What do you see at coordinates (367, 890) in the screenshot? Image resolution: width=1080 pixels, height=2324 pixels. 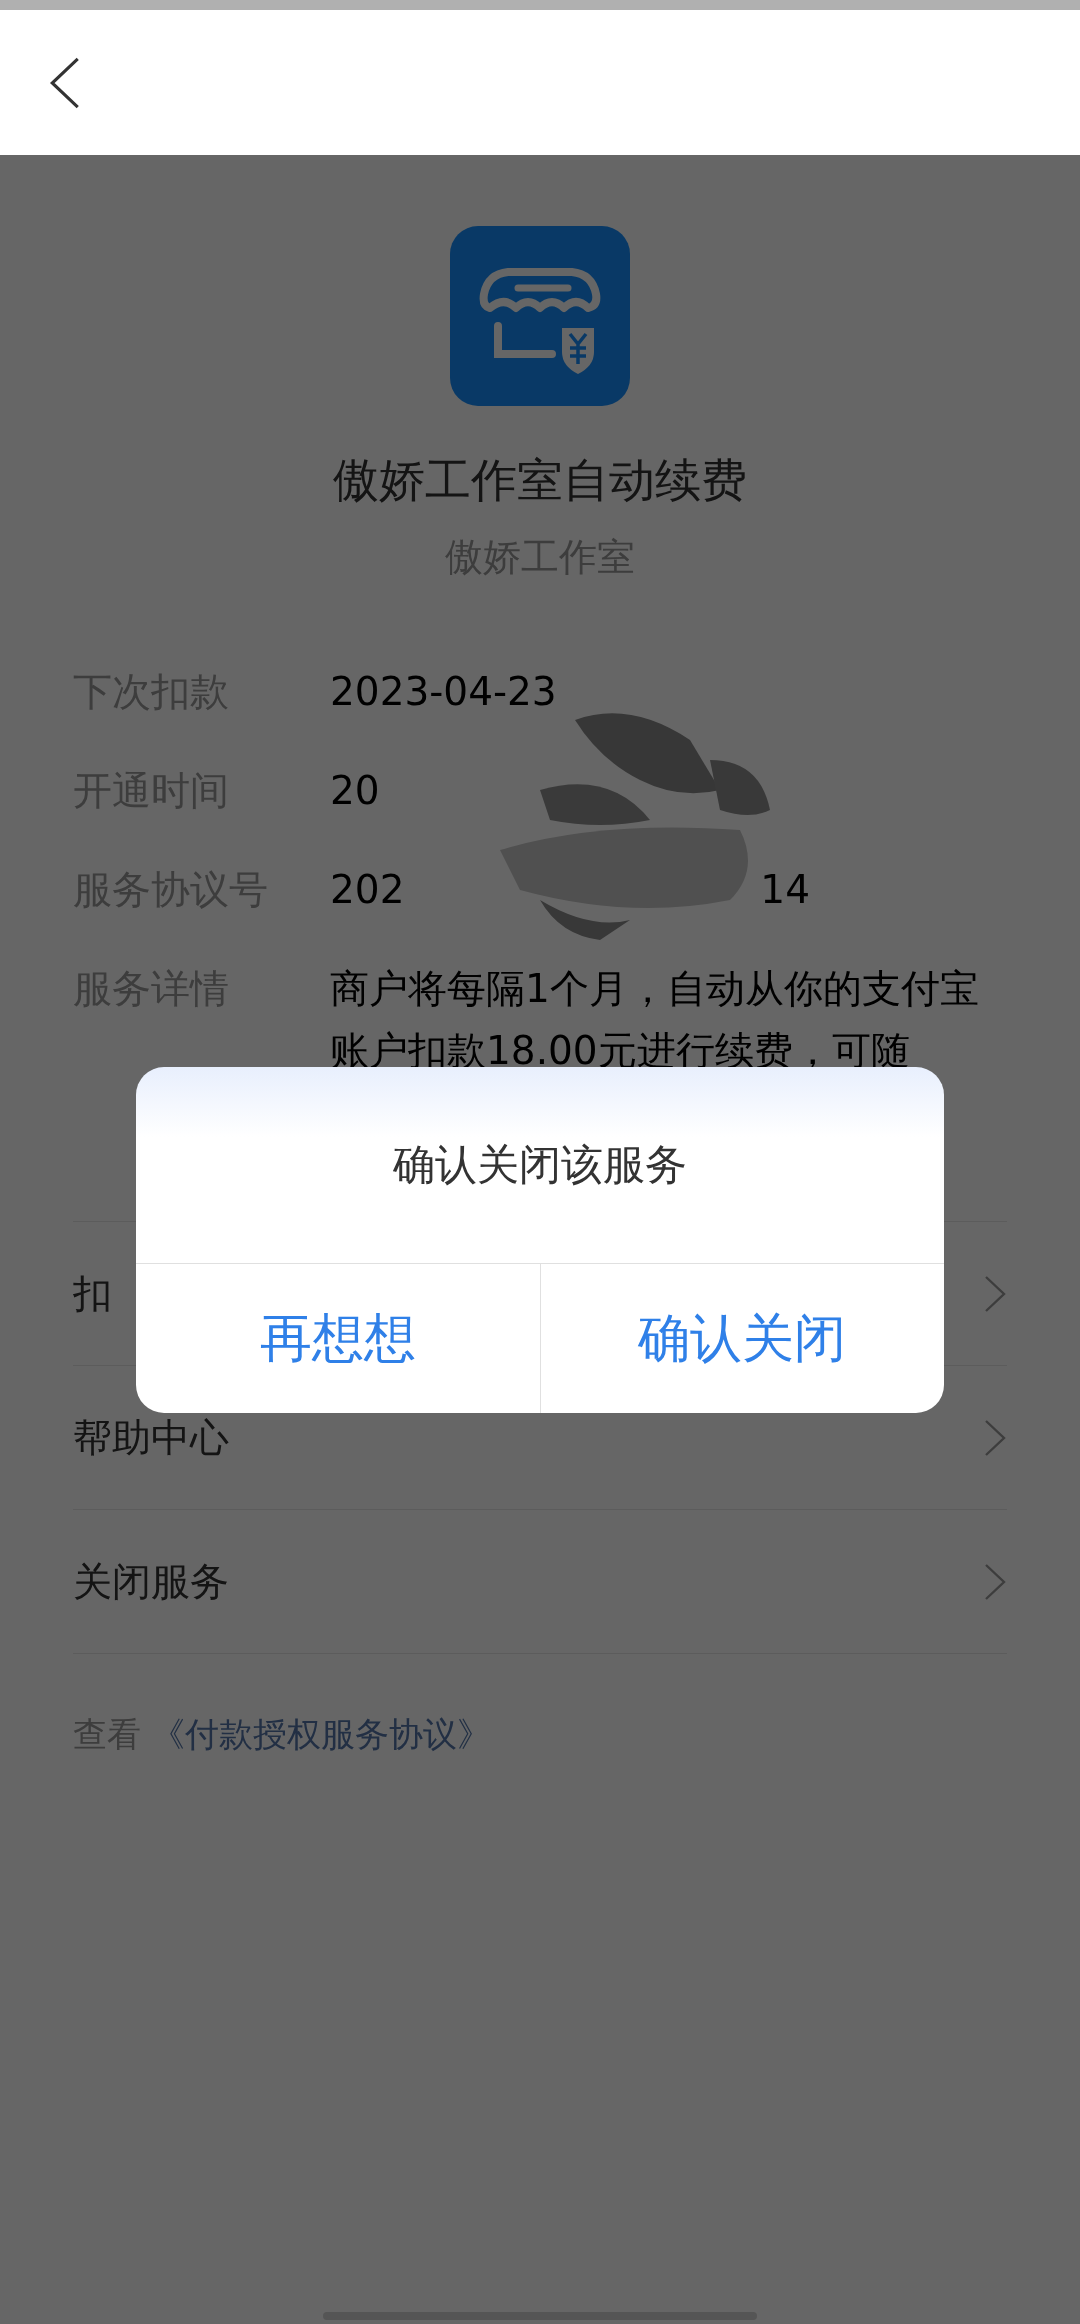 I see `info-value: 202` at bounding box center [367, 890].